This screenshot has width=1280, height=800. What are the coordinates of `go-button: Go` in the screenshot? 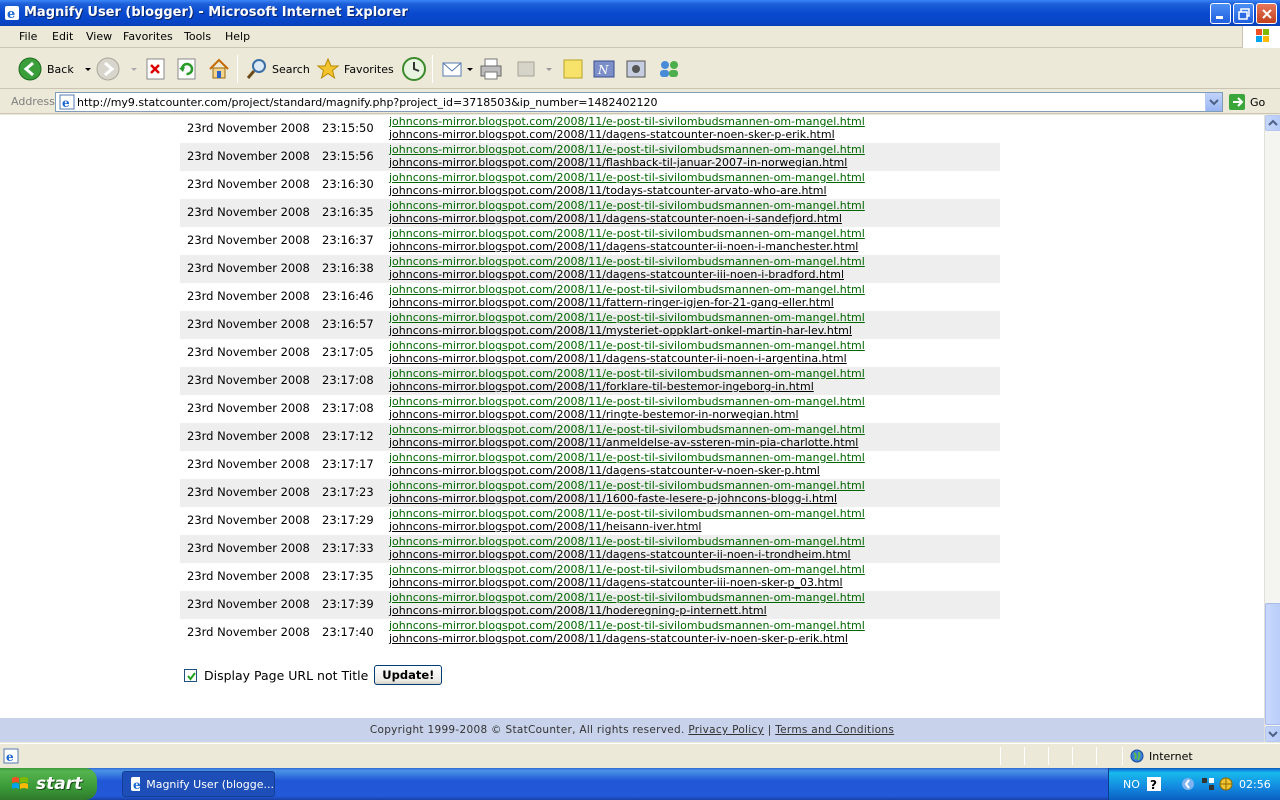 It's located at (1246, 102).